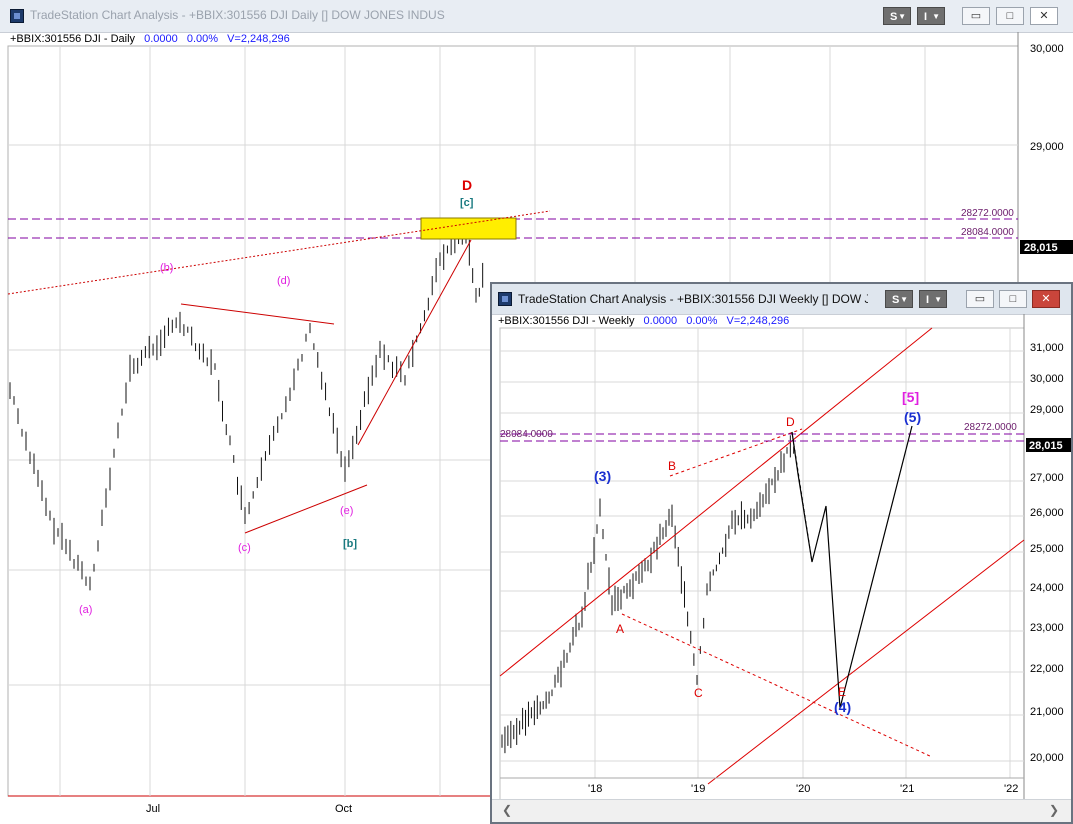 This screenshot has height=824, width=1073. What do you see at coordinates (1047, 628) in the screenshot?
I see `weekly-price-tick: 23,000` at bounding box center [1047, 628].